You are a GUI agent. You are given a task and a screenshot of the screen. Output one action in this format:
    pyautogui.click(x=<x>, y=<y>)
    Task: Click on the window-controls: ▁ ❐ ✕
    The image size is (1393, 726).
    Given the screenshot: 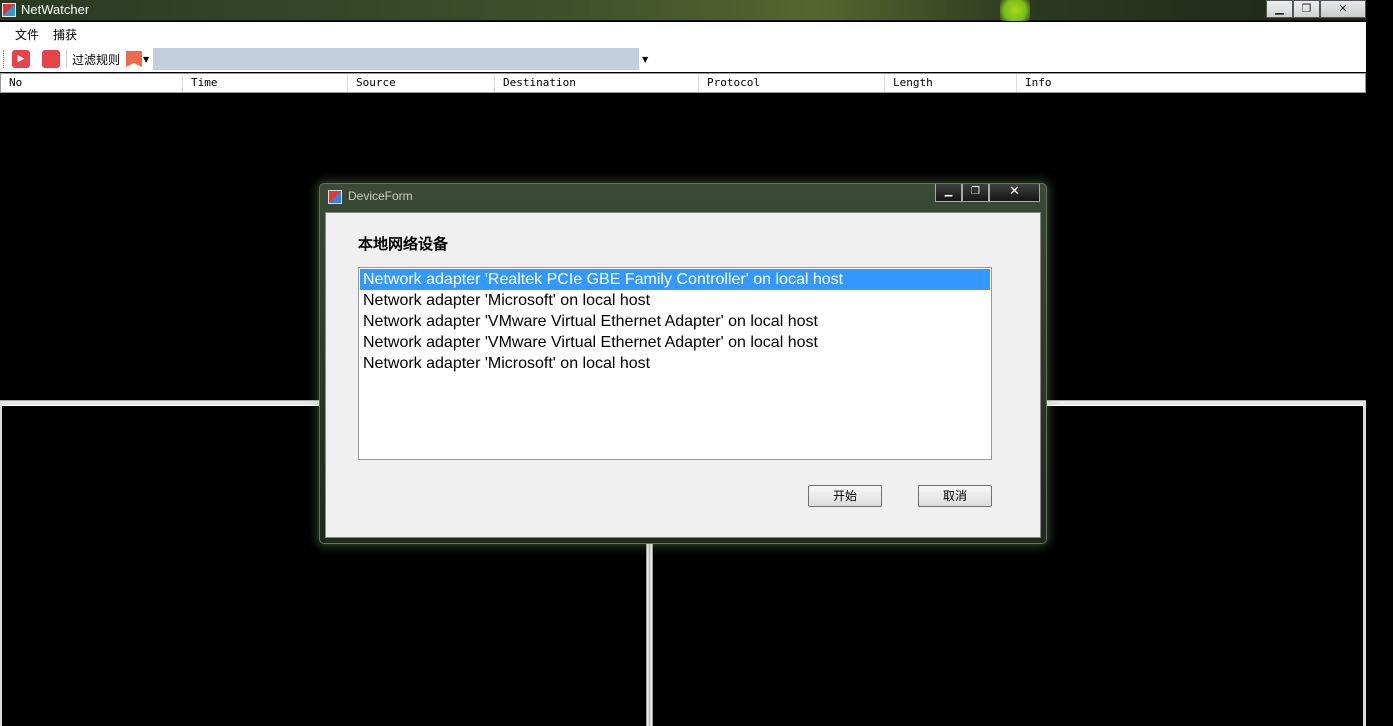 What is the action you would take?
    pyautogui.click(x=1316, y=9)
    